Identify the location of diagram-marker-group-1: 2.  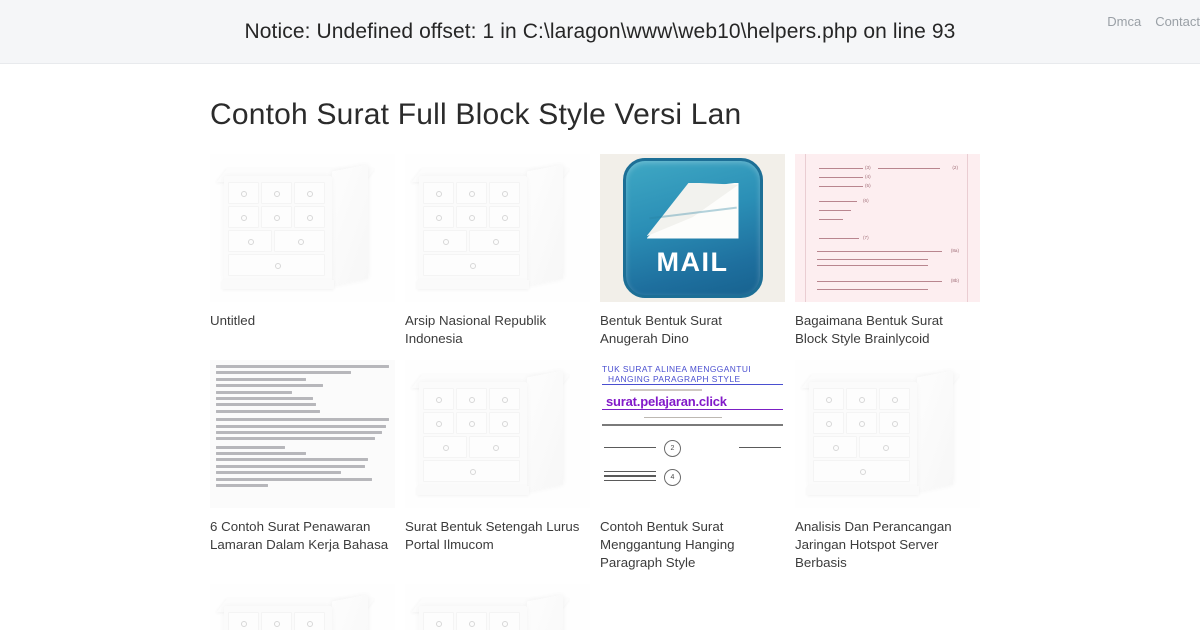
(692, 450).